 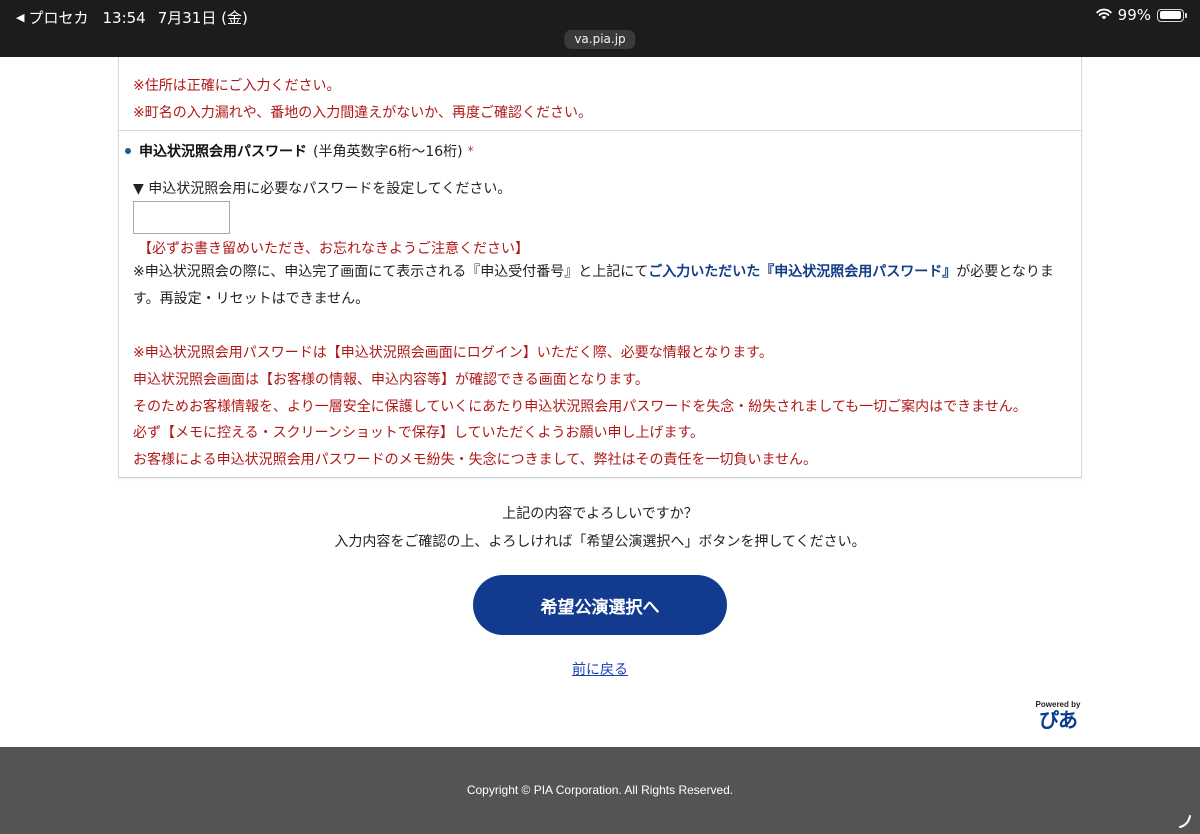 I want to click on section-divider, so click(x=600, y=130).